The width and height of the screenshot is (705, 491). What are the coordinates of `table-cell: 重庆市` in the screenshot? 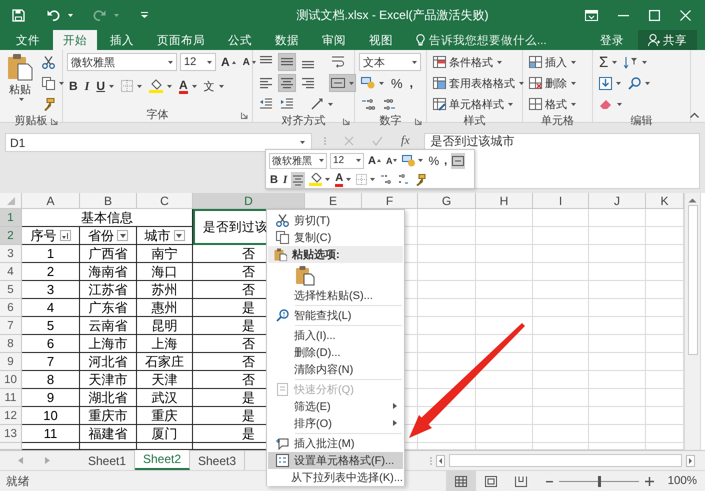 It's located at (108, 416).